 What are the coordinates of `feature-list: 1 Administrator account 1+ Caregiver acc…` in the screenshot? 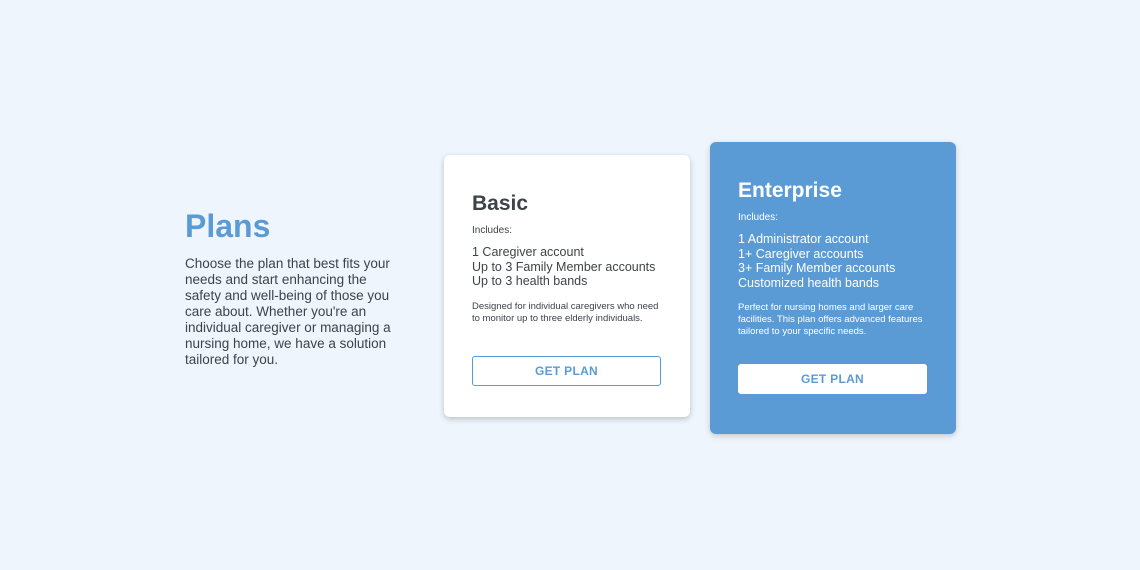 It's located at (833, 261).